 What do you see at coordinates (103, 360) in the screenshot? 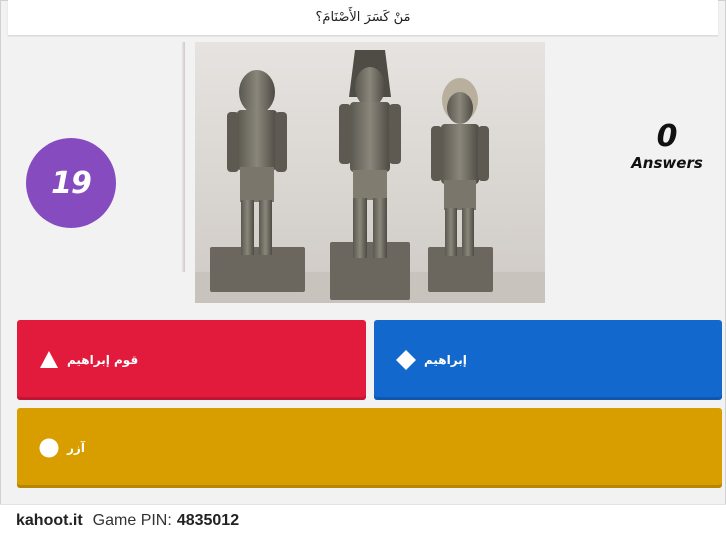
I see `answer-label-1: قوم إبراهيم` at bounding box center [103, 360].